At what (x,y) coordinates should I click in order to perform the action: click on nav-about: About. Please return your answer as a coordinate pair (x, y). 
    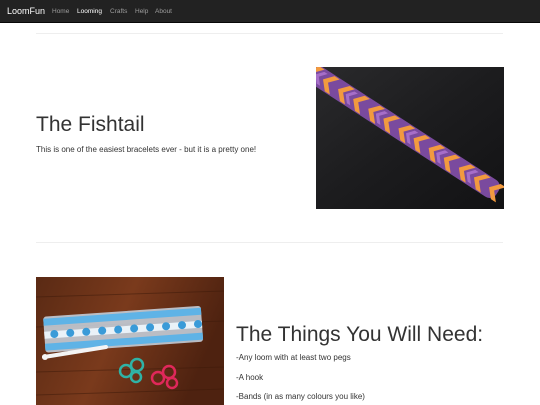
    Looking at the image, I should click on (163, 11).